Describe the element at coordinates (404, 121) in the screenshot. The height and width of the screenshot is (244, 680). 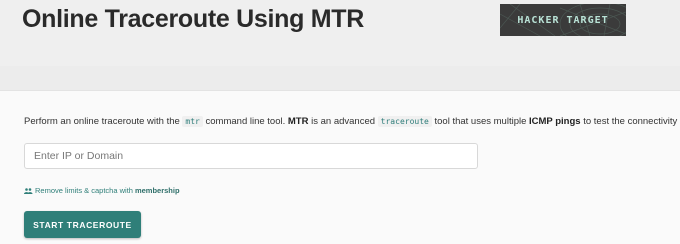
I see `traceroute-code: traceroute` at that location.